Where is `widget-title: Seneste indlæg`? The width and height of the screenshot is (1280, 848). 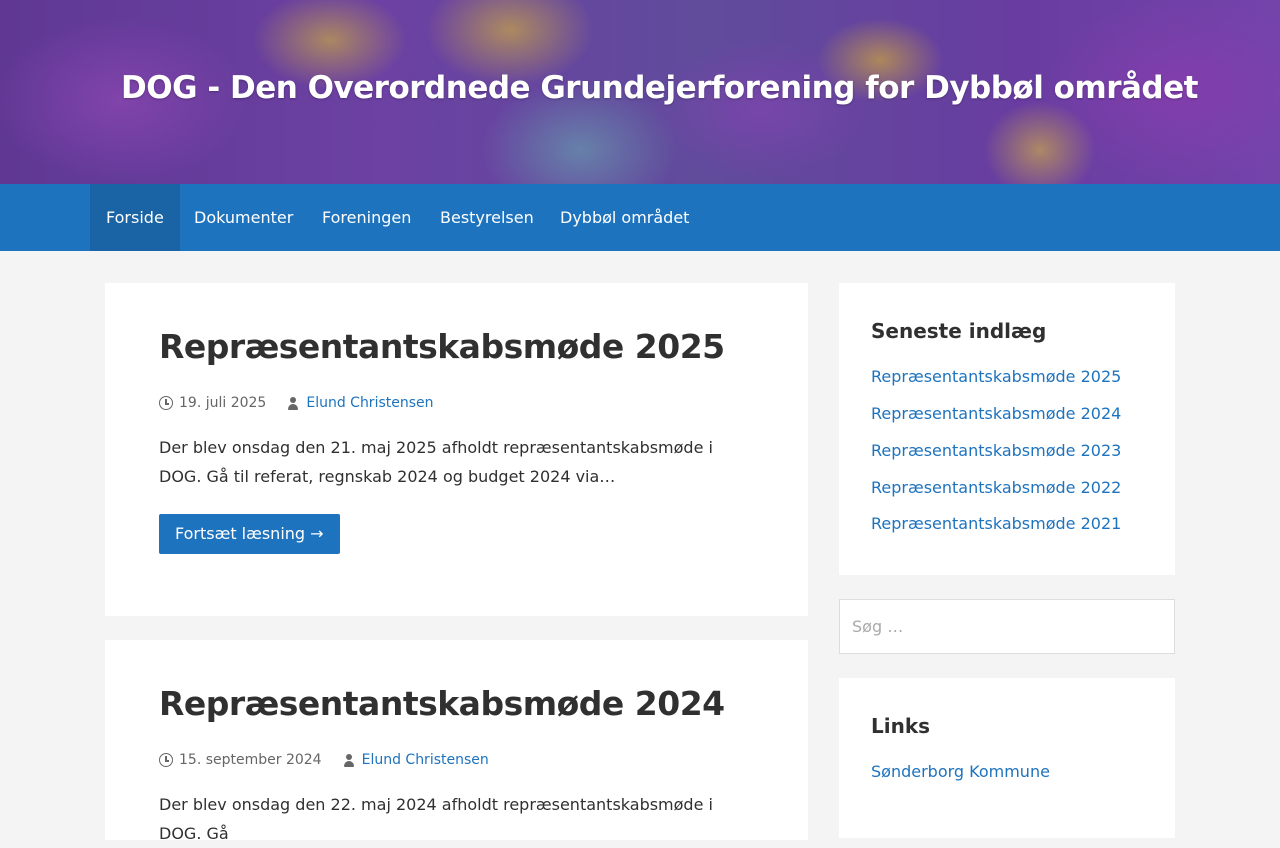
widget-title: Seneste indlæg is located at coordinates (959, 331).